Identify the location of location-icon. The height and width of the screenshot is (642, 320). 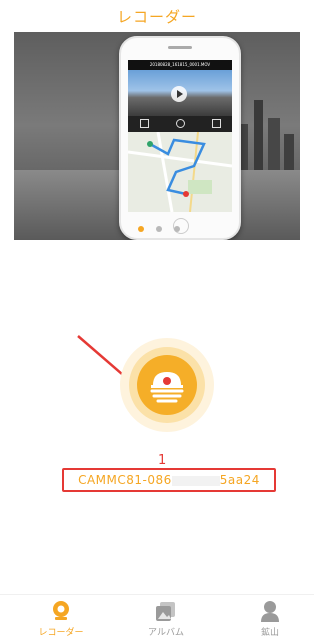
(180, 123).